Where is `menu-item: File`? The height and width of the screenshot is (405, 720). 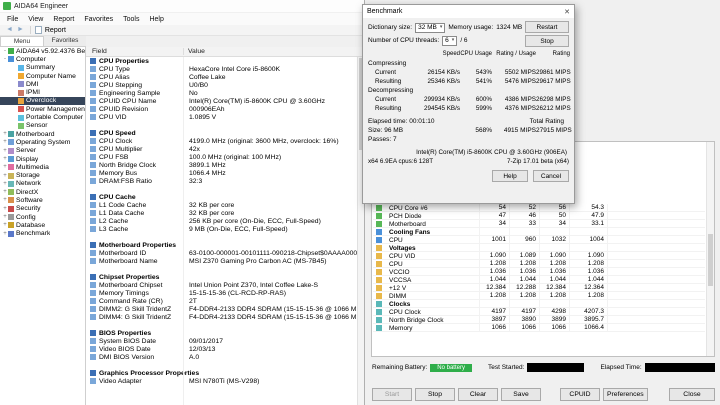
menu-item: File is located at coordinates (12, 19).